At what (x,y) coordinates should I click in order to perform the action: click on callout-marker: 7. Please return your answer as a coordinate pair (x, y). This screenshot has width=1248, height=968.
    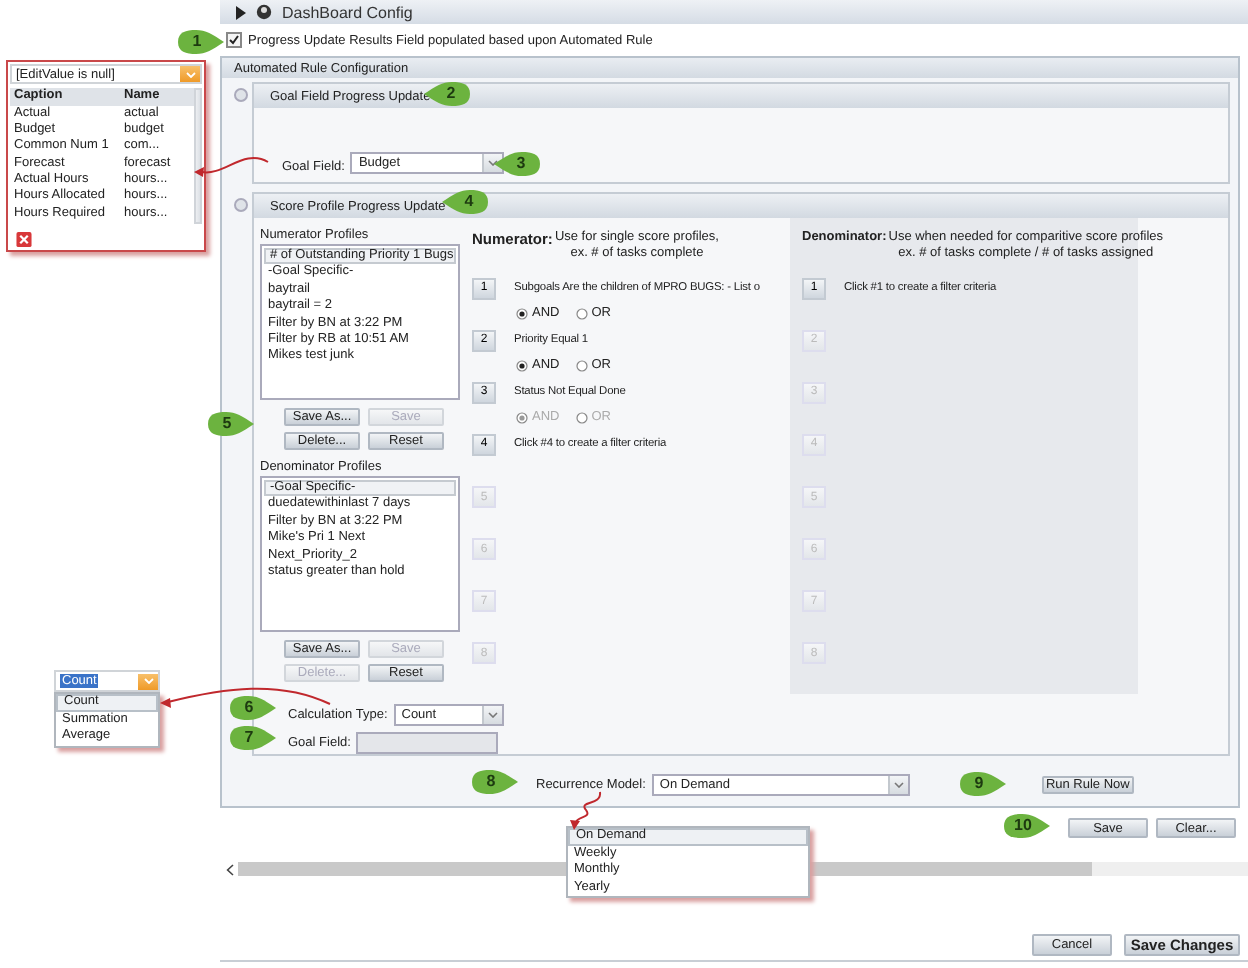
    Looking at the image, I should click on (252, 738).